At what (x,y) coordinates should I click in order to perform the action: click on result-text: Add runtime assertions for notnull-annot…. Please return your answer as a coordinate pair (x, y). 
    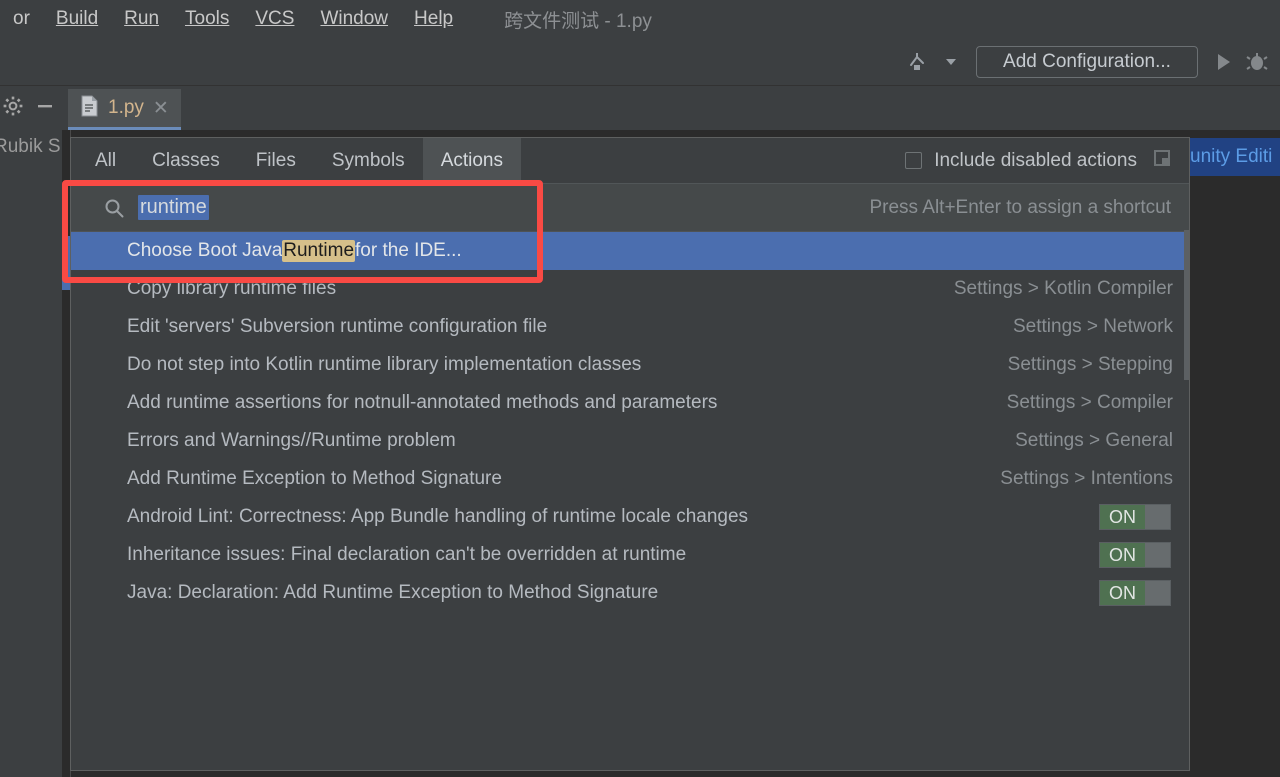
    Looking at the image, I should click on (422, 402).